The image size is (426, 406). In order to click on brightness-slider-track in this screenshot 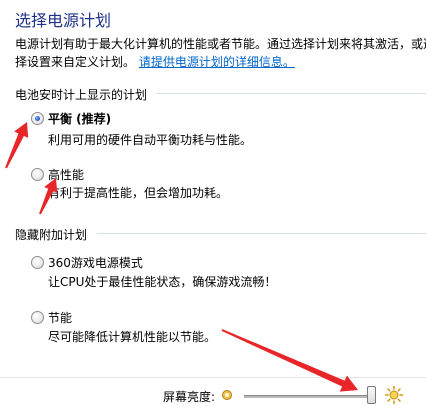, I will do `click(310, 396)`.